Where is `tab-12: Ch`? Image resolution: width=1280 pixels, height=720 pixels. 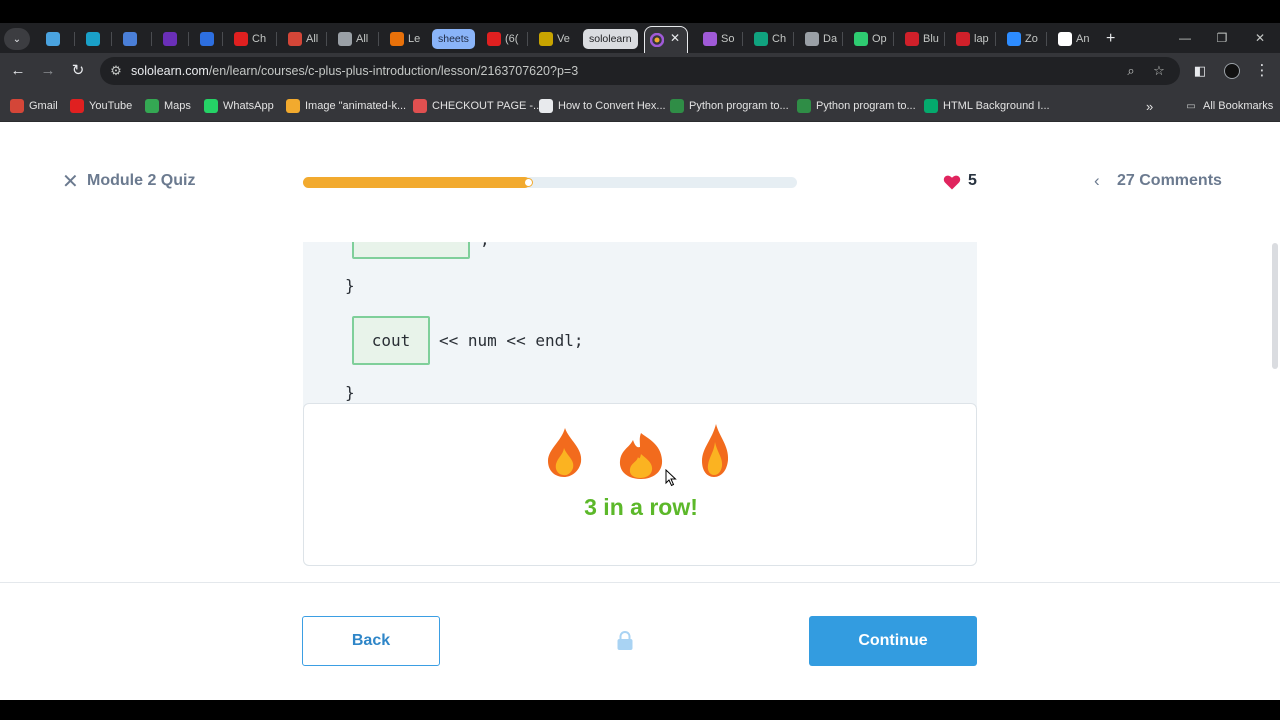 tab-12: Ch is located at coordinates (767, 39).